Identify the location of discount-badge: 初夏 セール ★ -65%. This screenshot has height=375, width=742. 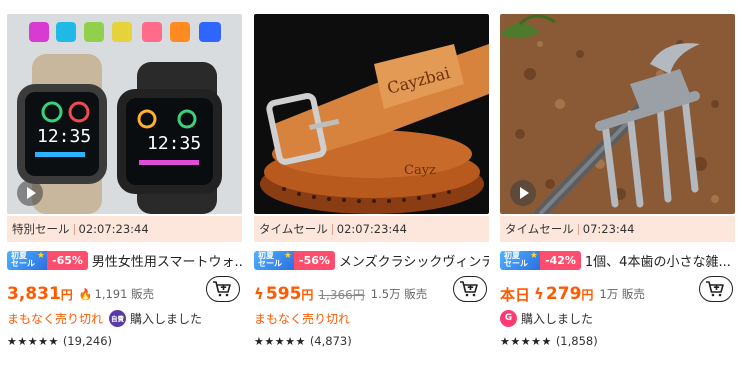
(47, 260).